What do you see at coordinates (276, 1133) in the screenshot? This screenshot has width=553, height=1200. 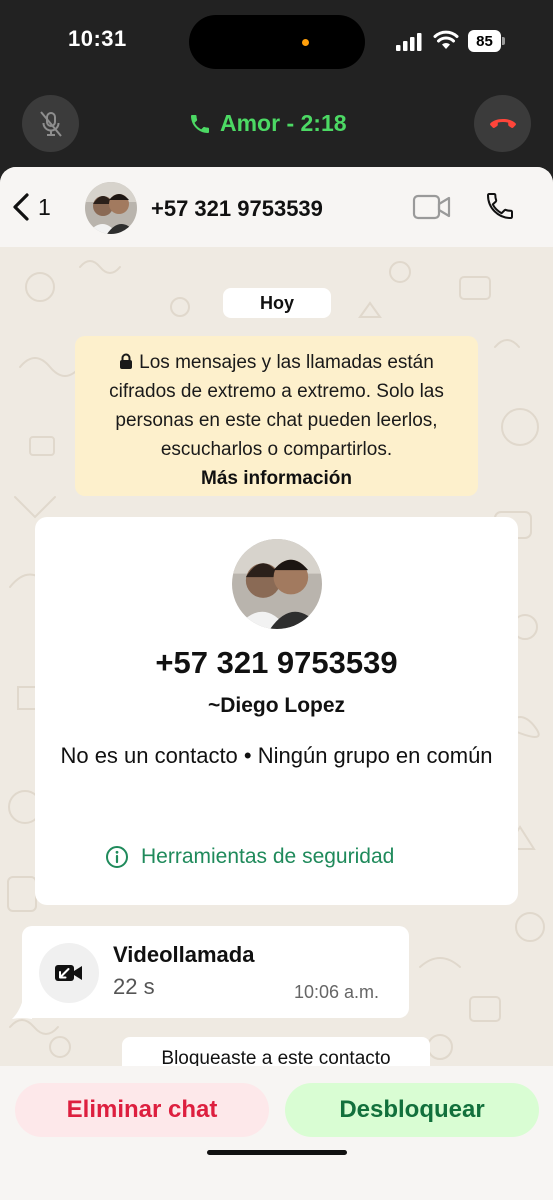 I see `blocked-actions-bar: Eliminar chat Desbloquear` at bounding box center [276, 1133].